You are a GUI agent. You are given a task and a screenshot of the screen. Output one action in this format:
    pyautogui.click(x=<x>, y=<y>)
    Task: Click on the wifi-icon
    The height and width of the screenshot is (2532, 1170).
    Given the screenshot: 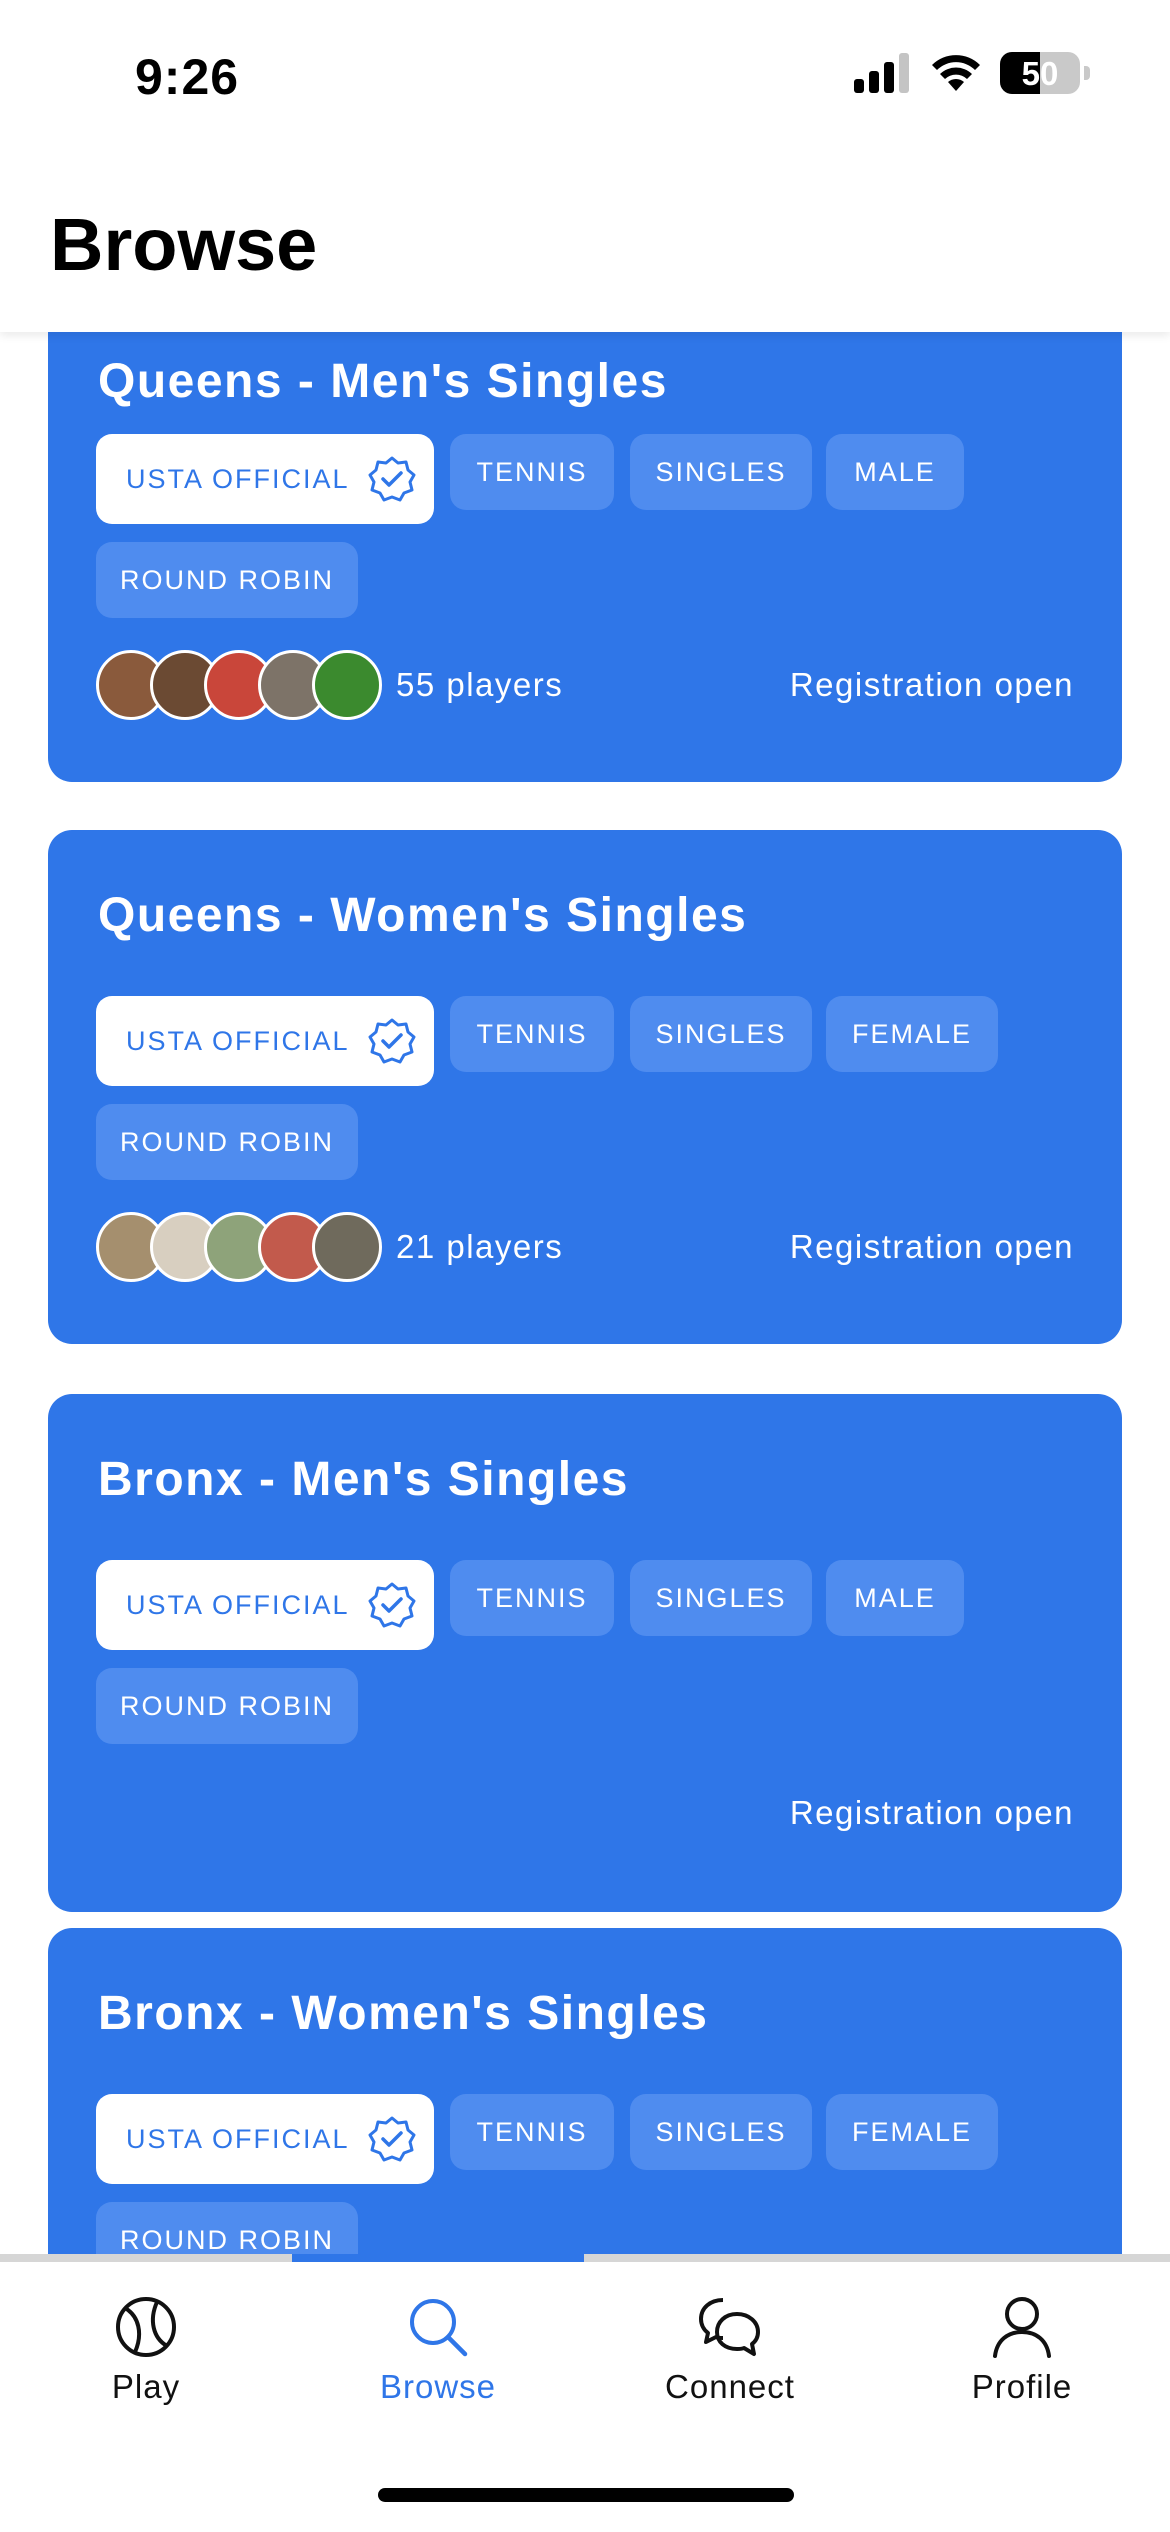 What is the action you would take?
    pyautogui.click(x=956, y=73)
    